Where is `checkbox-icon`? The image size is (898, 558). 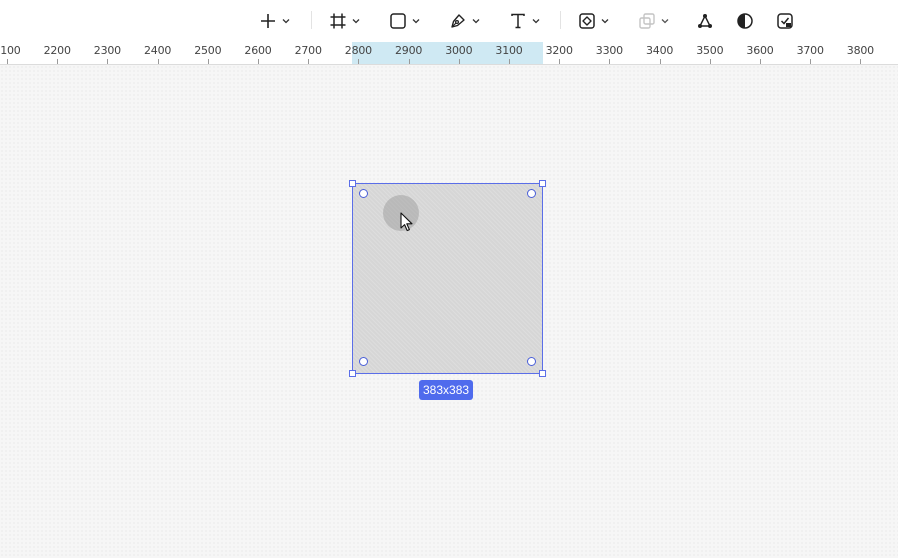
checkbox-icon is located at coordinates (785, 21).